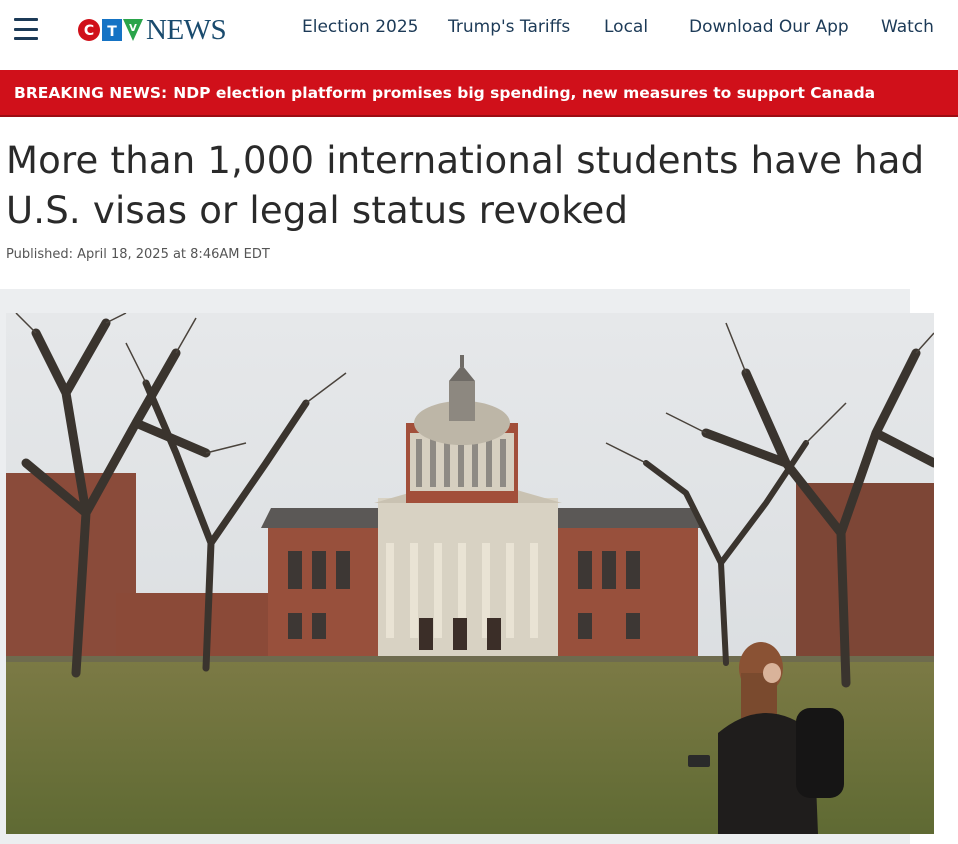 This screenshot has width=958, height=844. I want to click on svg-text: C, so click(89, 31).